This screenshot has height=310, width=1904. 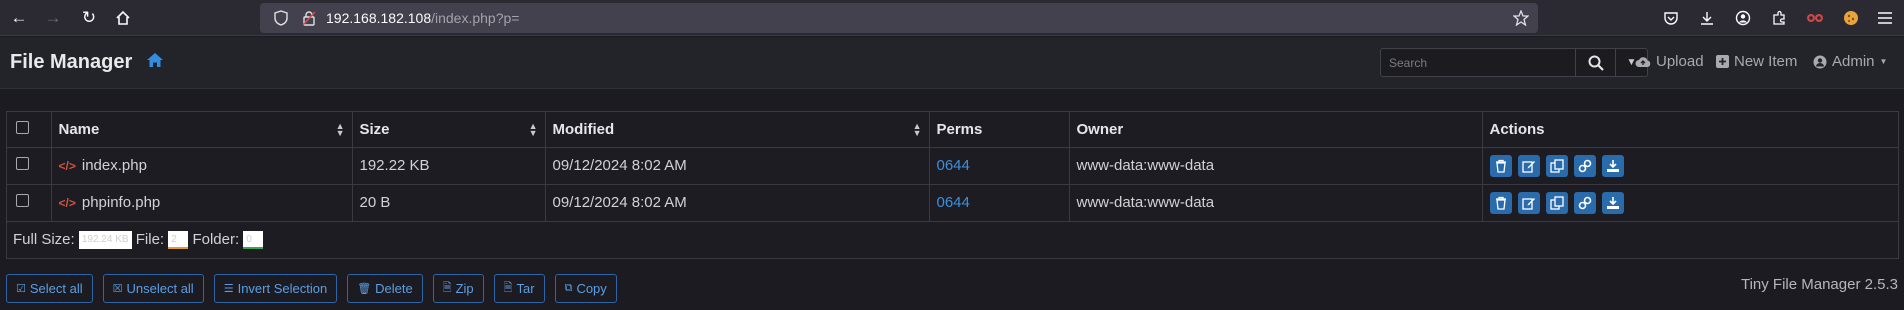 I want to click on invert-selection-button: ☰ Invert Selection, so click(x=275, y=288).